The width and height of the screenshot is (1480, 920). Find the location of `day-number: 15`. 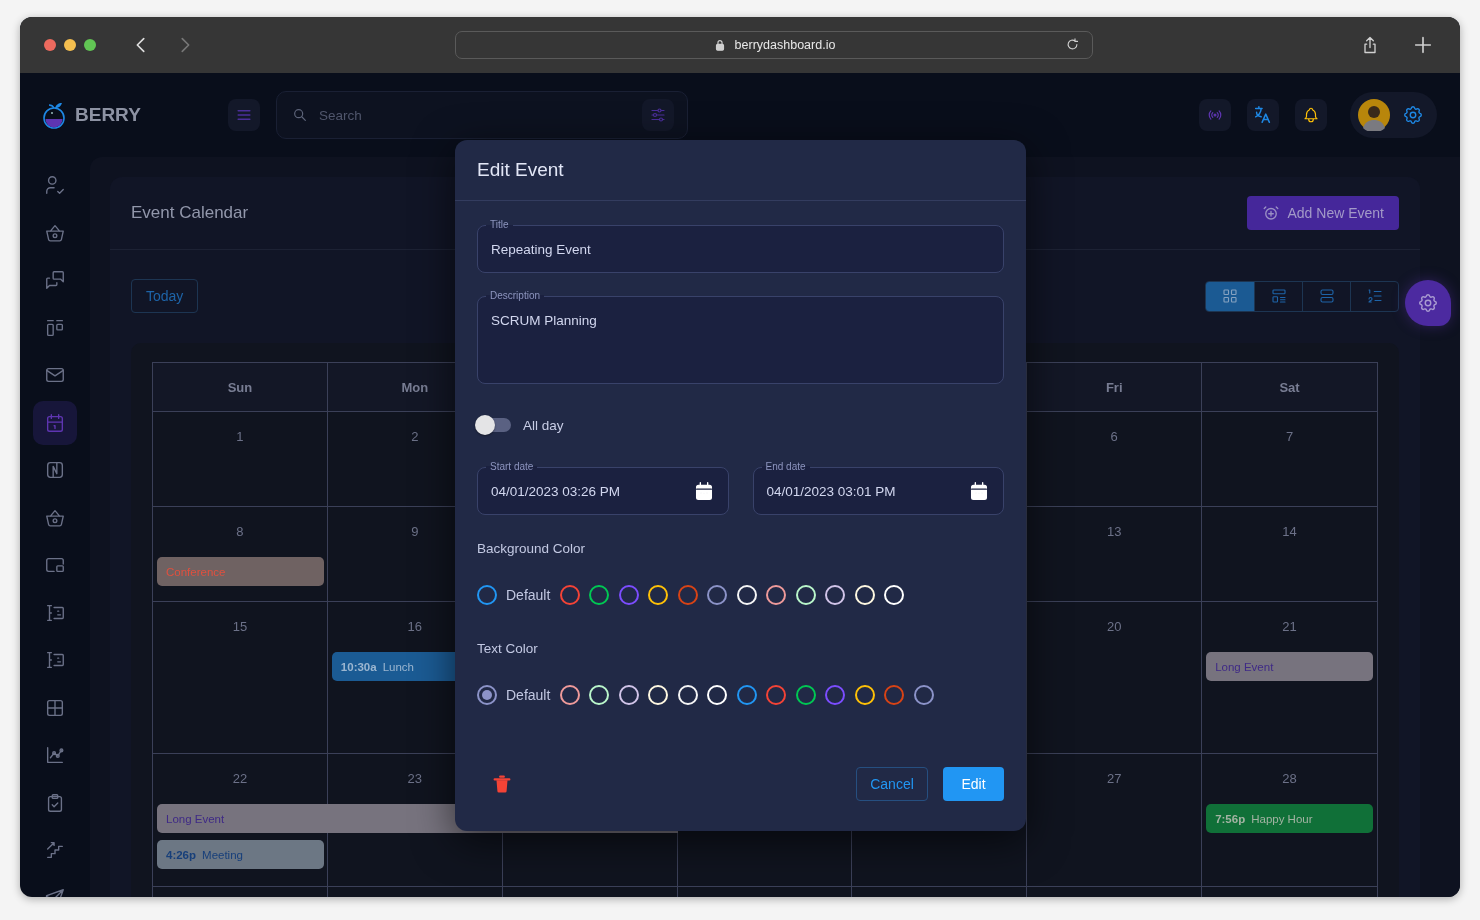

day-number: 15 is located at coordinates (240, 627).